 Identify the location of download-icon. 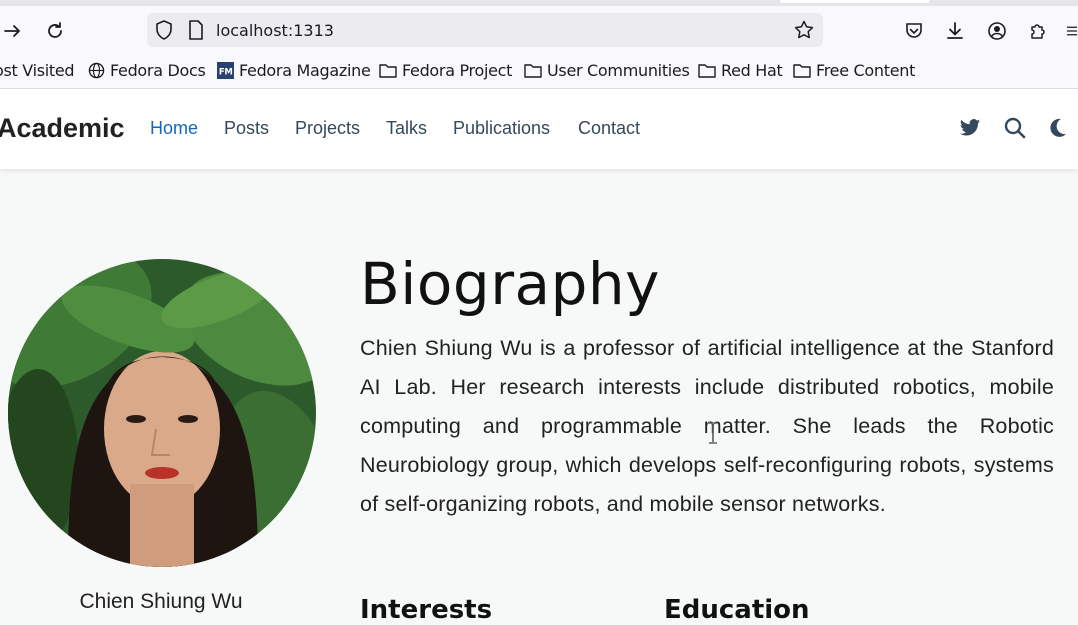
(955, 31).